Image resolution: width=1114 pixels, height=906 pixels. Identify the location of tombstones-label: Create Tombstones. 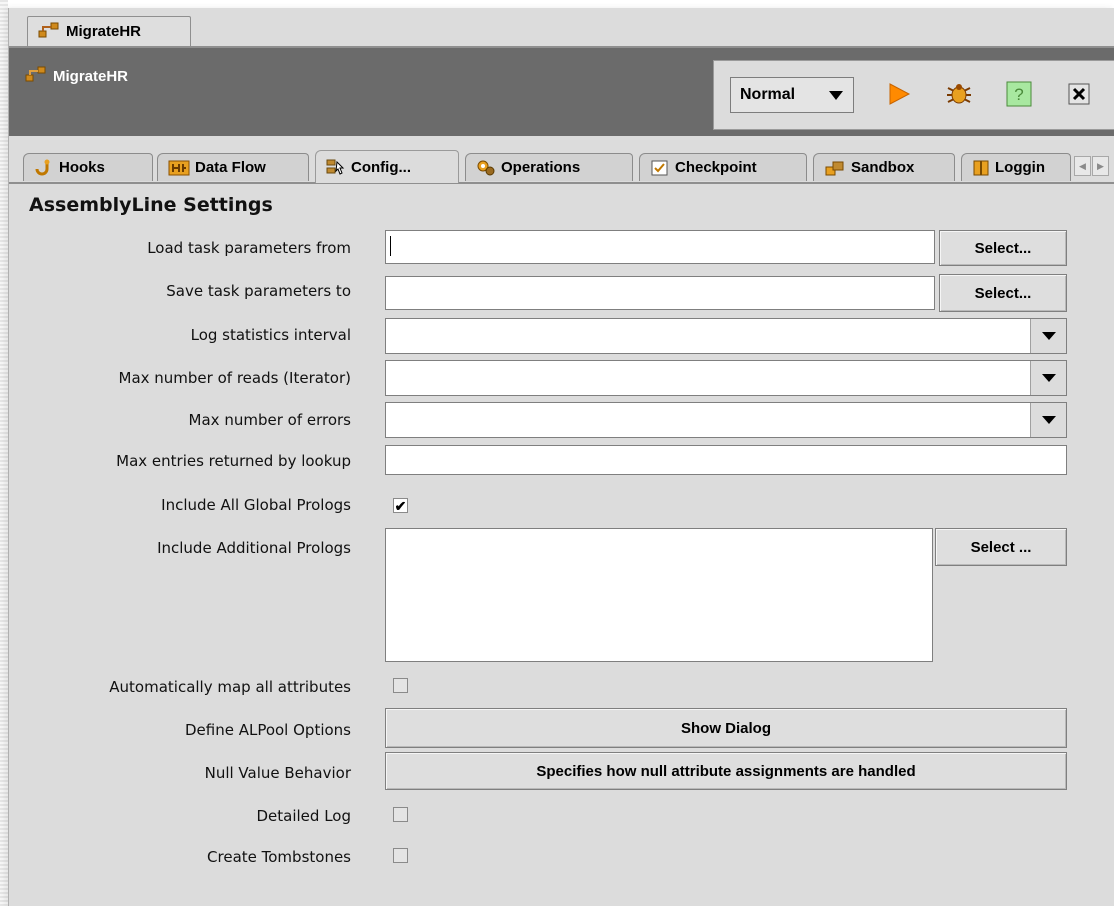
(279, 857).